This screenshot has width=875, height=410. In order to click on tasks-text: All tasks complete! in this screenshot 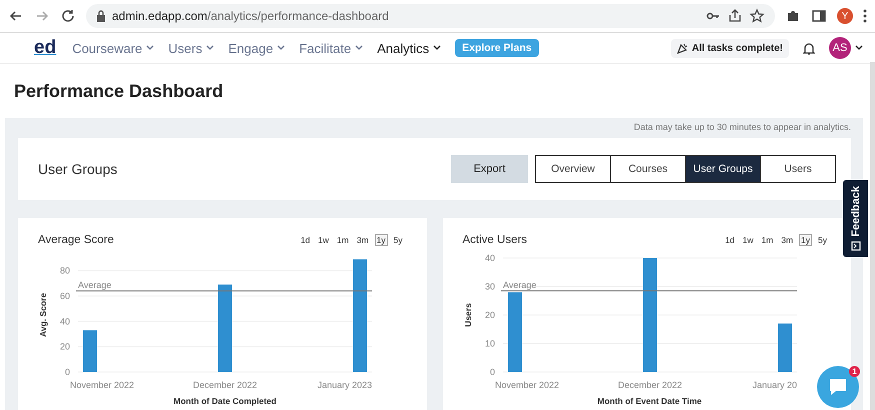, I will do `click(737, 48)`.